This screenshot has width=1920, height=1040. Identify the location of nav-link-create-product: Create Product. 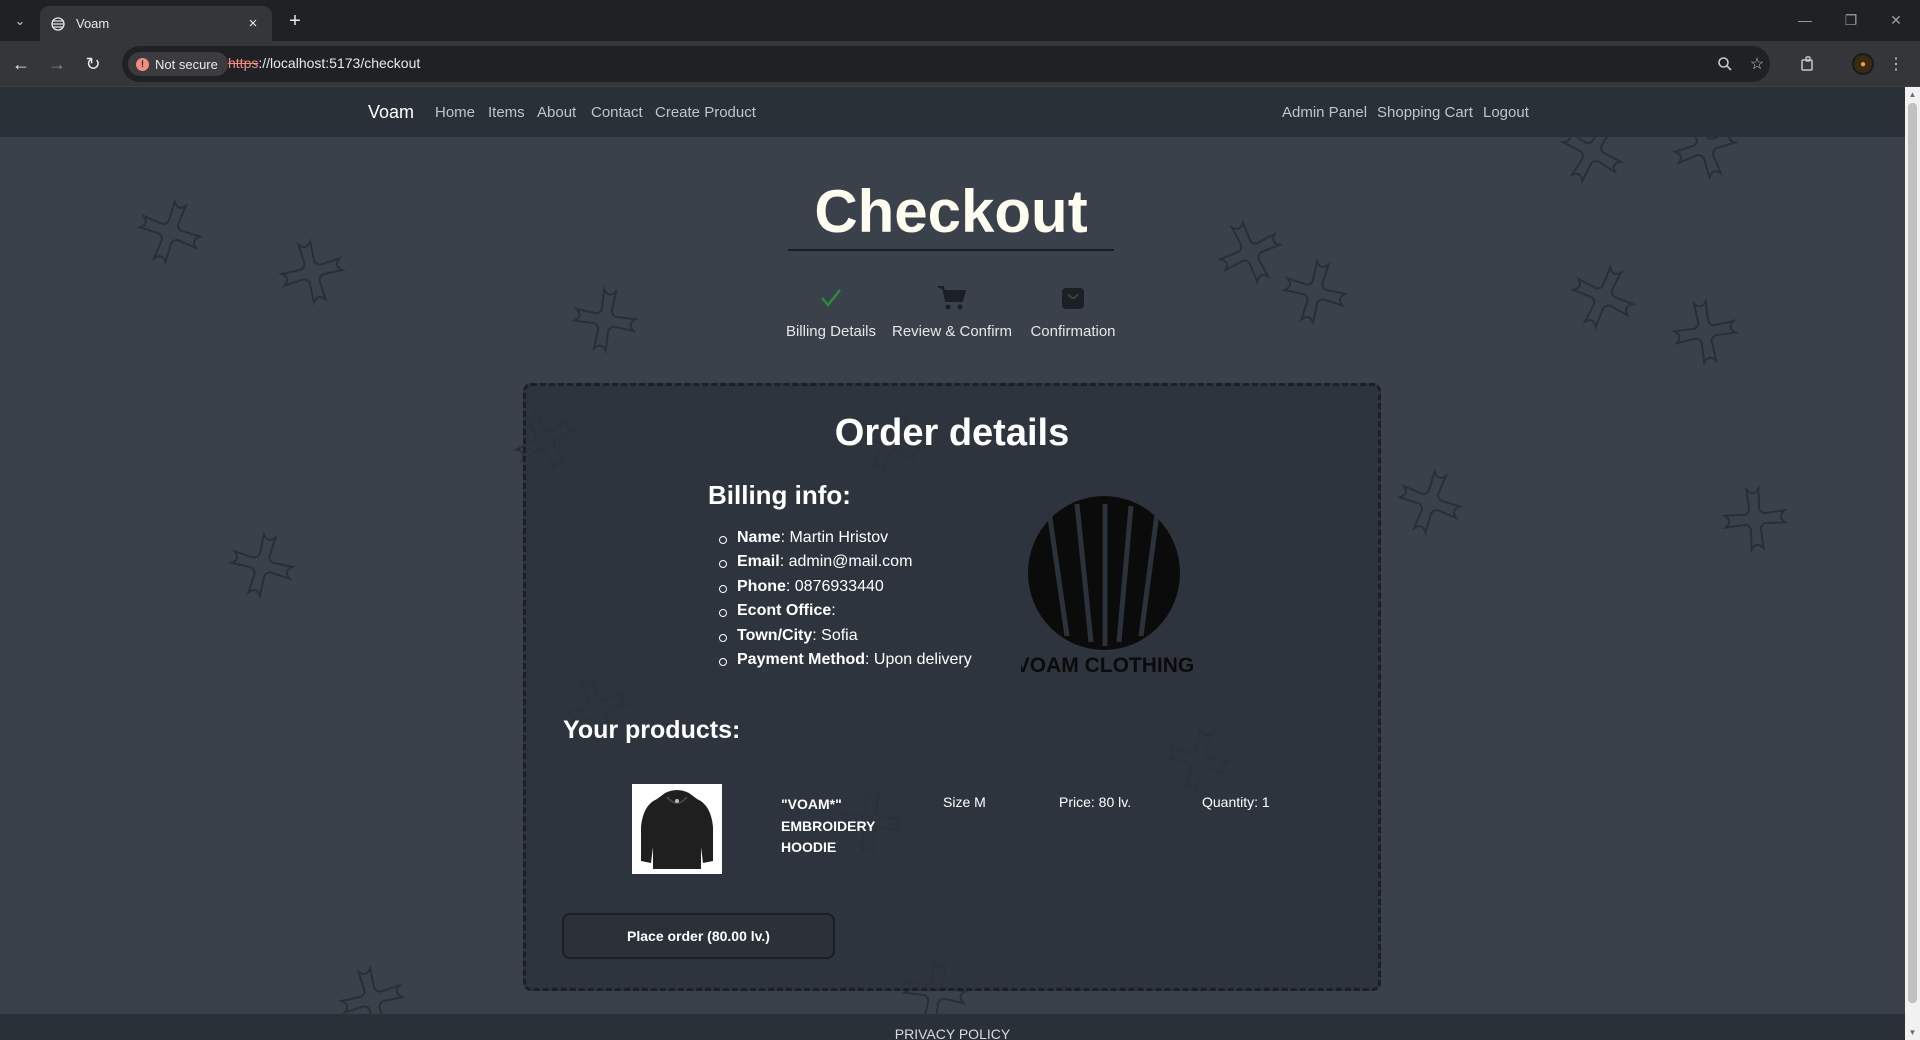
(705, 112).